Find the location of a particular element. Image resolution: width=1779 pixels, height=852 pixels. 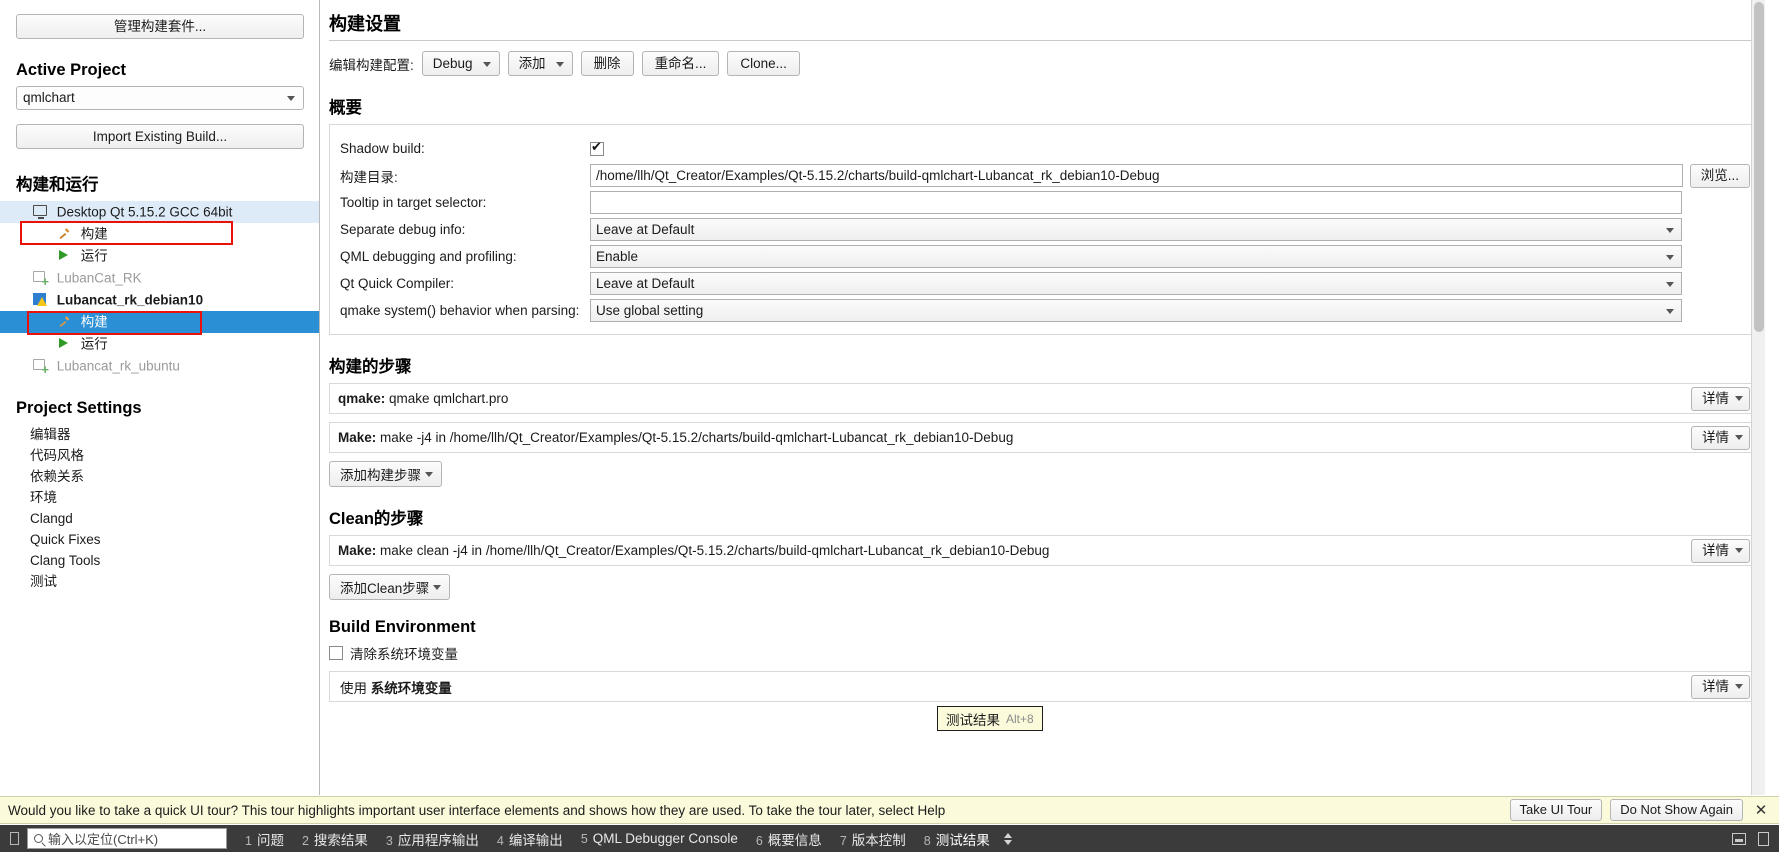

qmake-system-label: qmake system() behavior when parsing: is located at coordinates (460, 310).